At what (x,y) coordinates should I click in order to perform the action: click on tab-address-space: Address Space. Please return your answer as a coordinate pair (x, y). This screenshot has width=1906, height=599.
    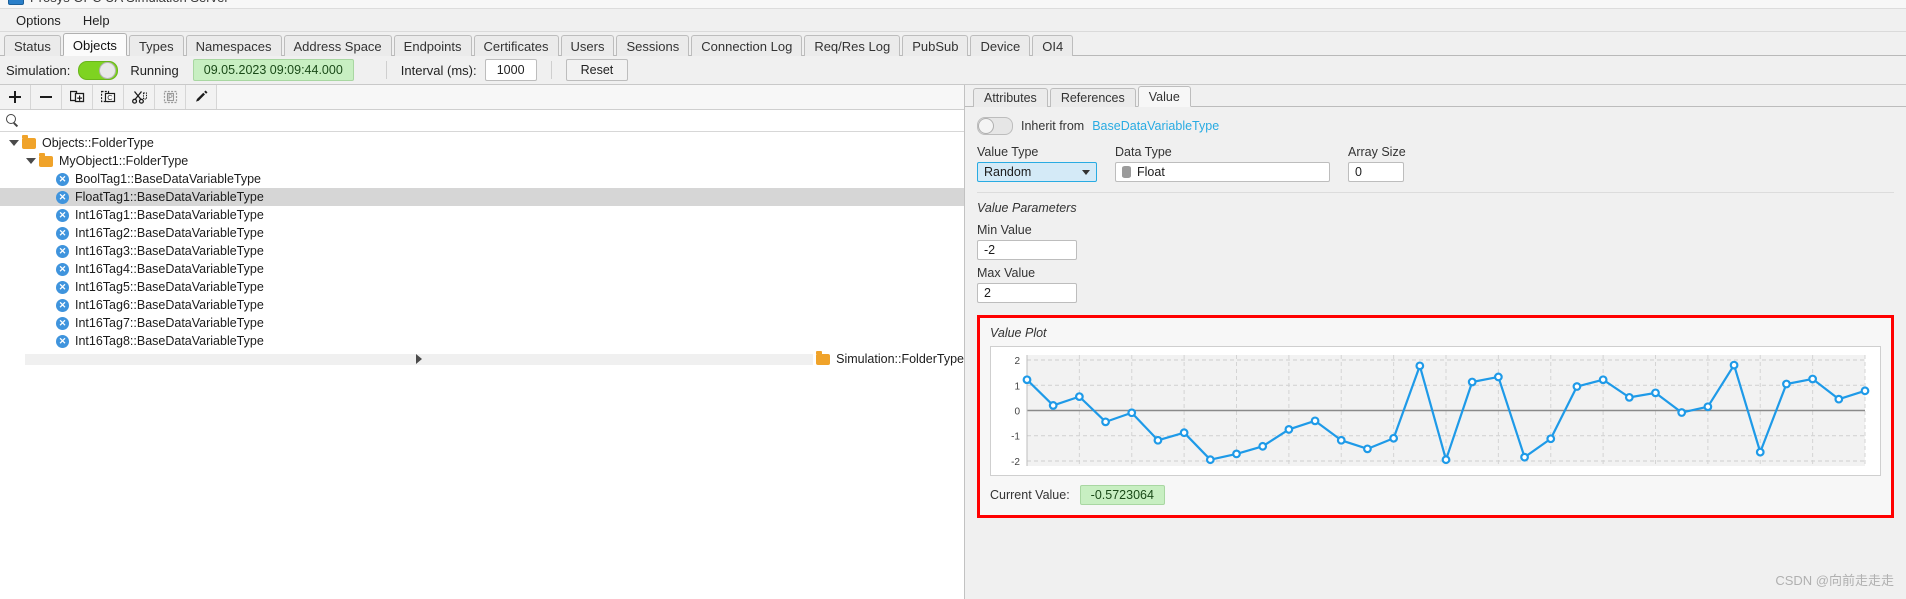
    Looking at the image, I should click on (337, 45).